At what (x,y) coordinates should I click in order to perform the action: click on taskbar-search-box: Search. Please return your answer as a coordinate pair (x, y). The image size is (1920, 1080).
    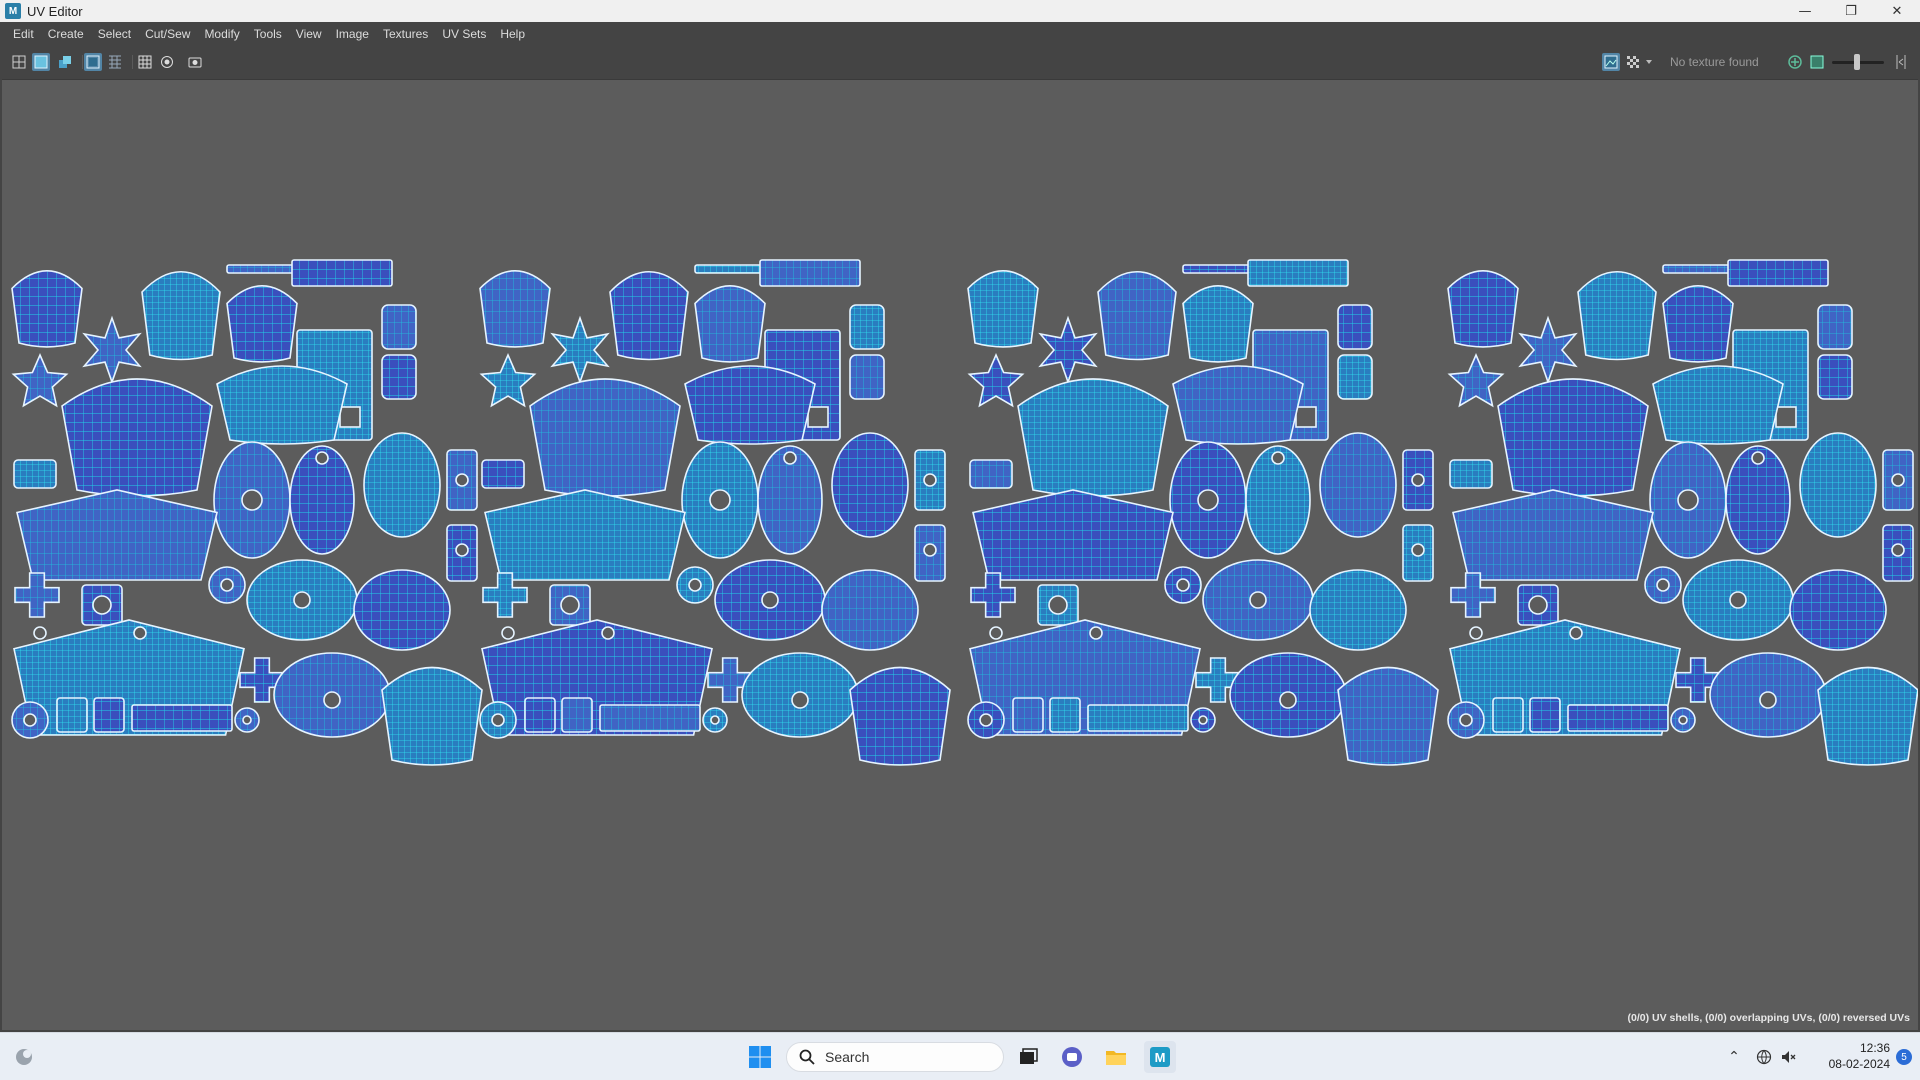
    Looking at the image, I should click on (895, 1057).